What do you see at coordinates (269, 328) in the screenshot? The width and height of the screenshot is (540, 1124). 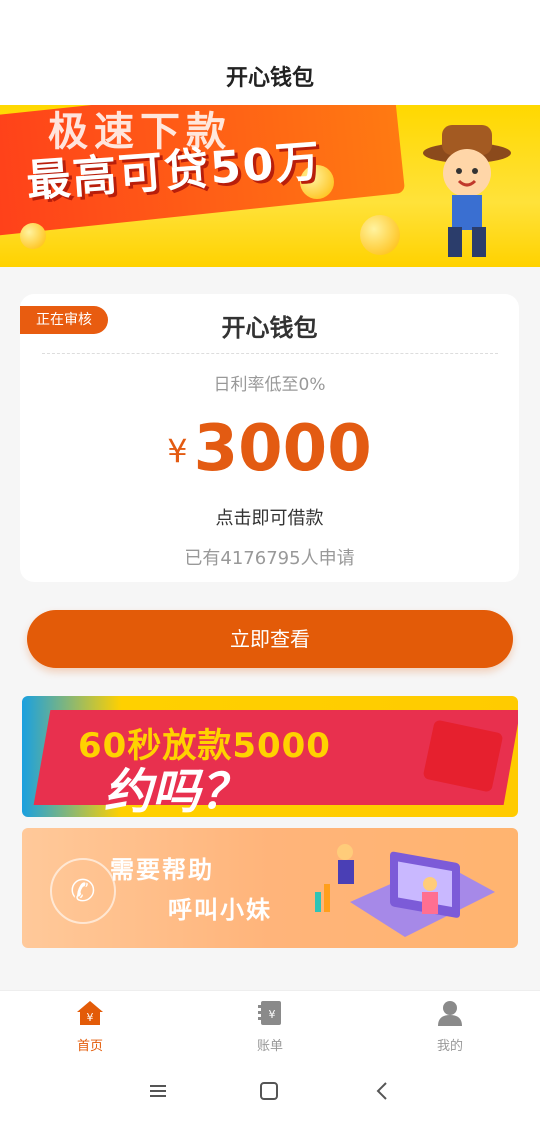 I see `card-title: 开心钱包` at bounding box center [269, 328].